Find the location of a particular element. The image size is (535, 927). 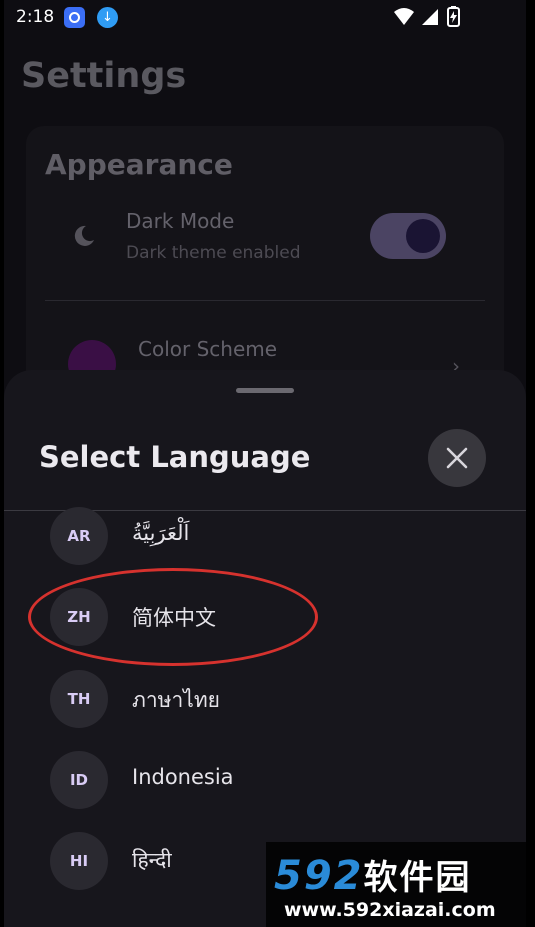

language-name: ภาษาไทย is located at coordinates (176, 700).